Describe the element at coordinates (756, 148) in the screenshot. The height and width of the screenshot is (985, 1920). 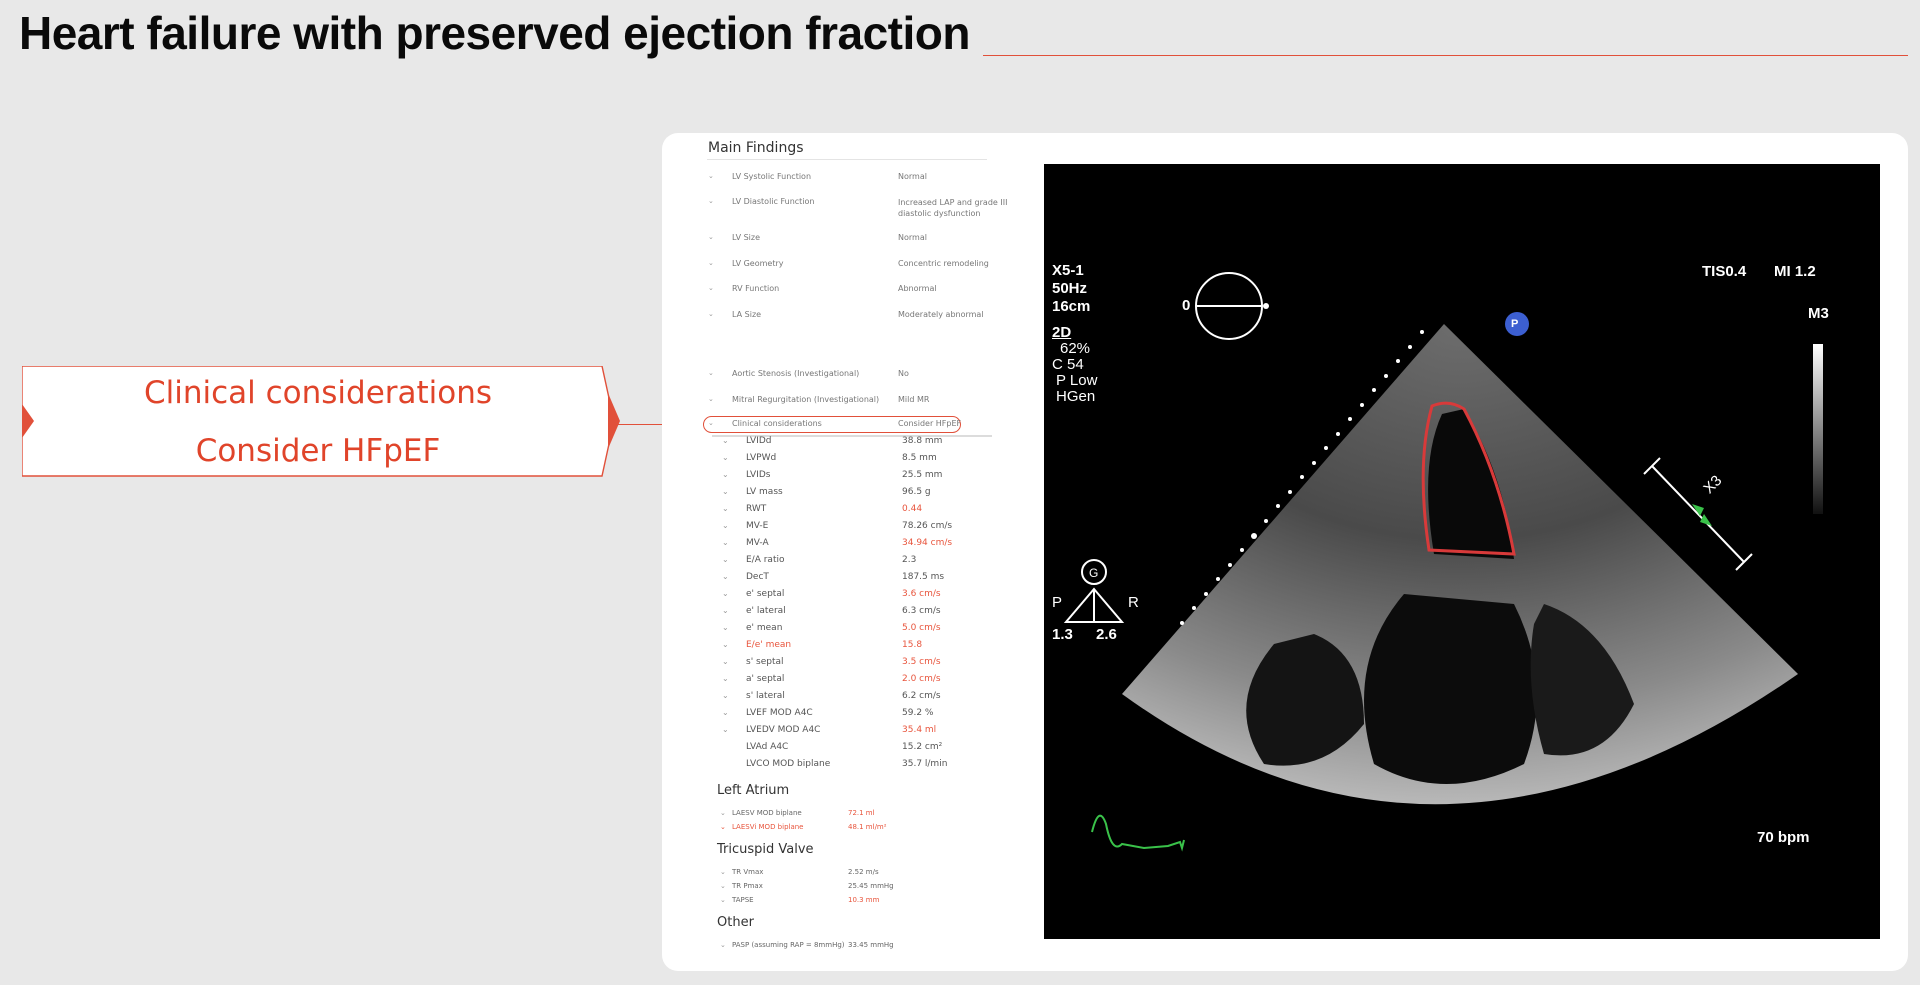
I see `main-findings-title: Main Findings` at that location.